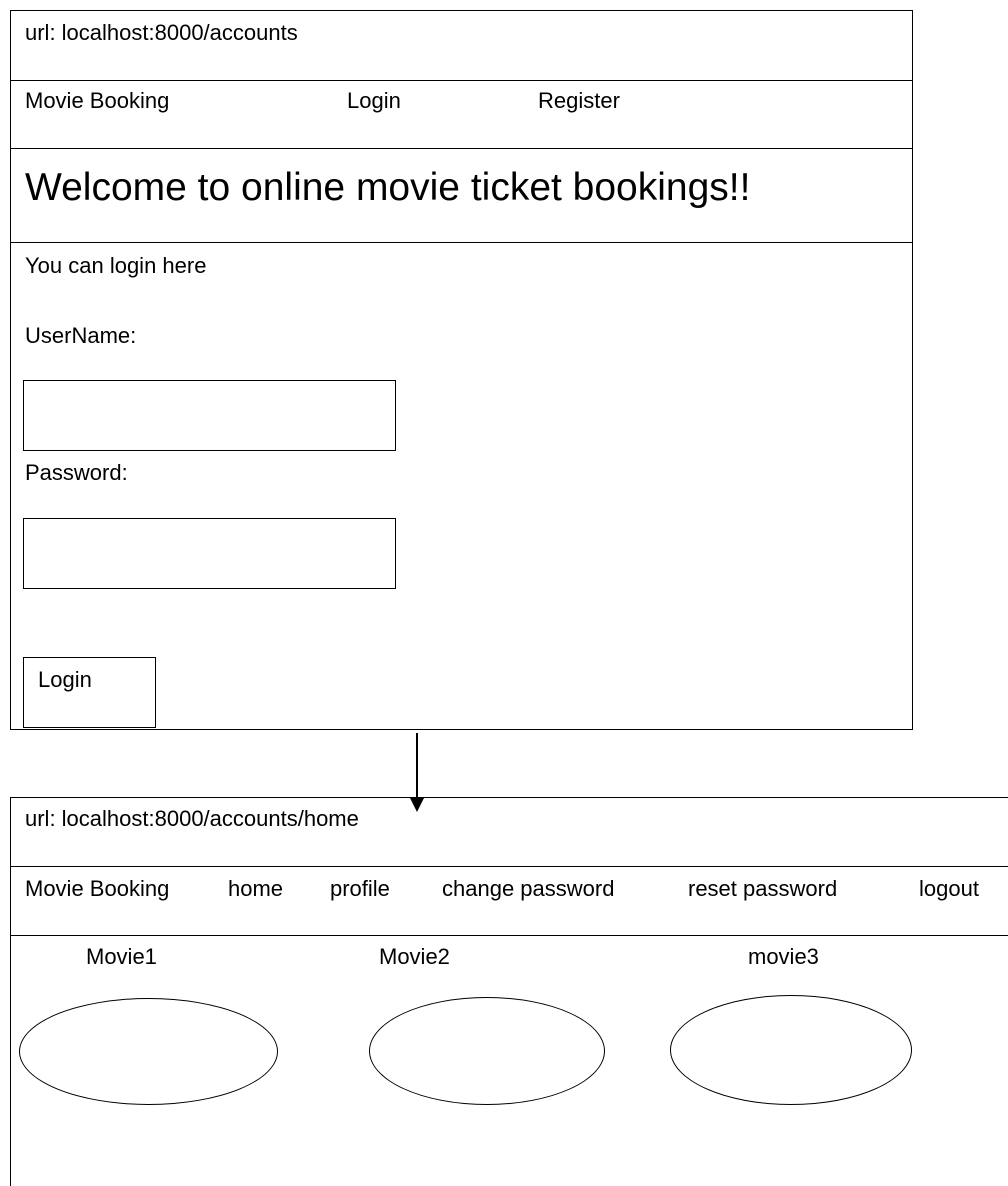 This screenshot has width=1008, height=1186. Describe the element at coordinates (579, 101) in the screenshot. I see `nav-register-link: Register` at that location.